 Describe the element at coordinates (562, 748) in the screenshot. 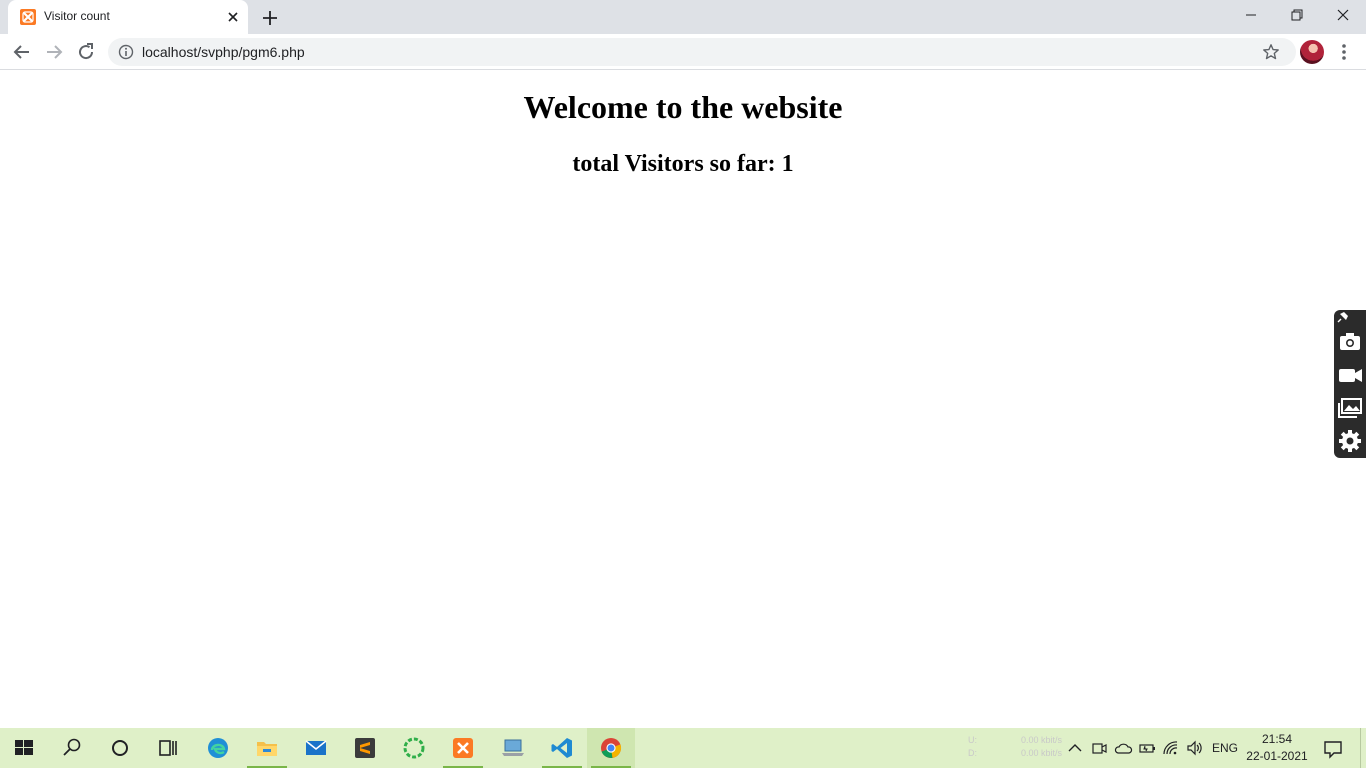

I see `vscode-icon` at that location.